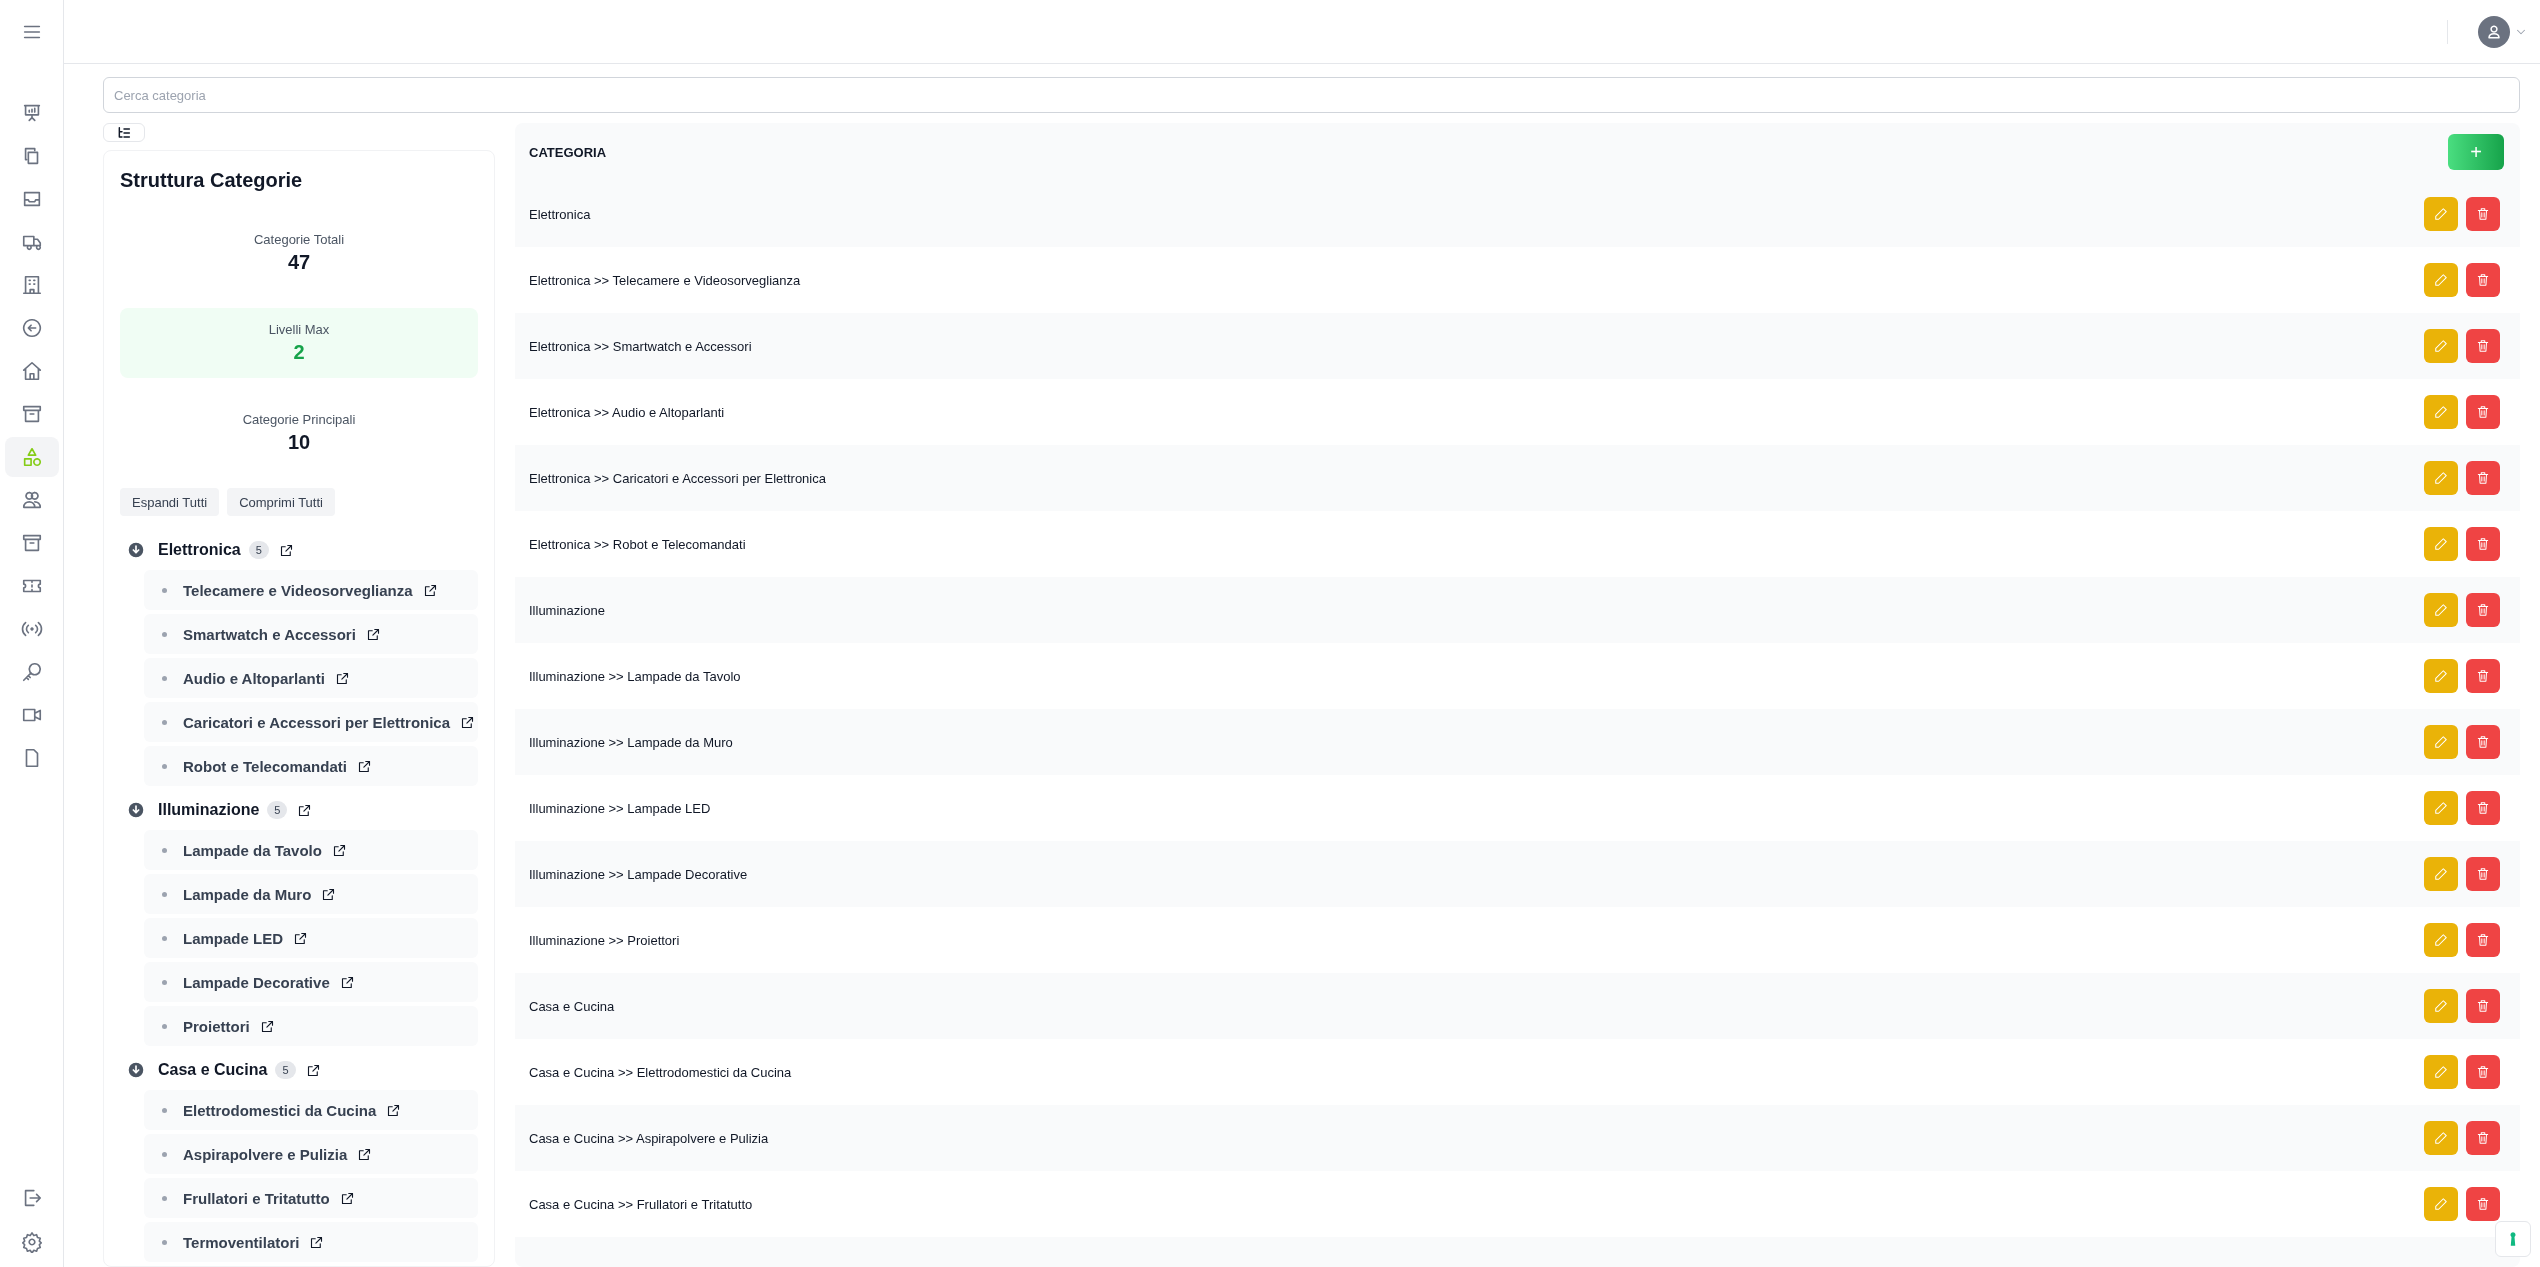 Image resolution: width=2540 pixels, height=1267 pixels. Describe the element at coordinates (269, 634) in the screenshot. I see `subcategory-name: Smartwatch e Accessori` at that location.